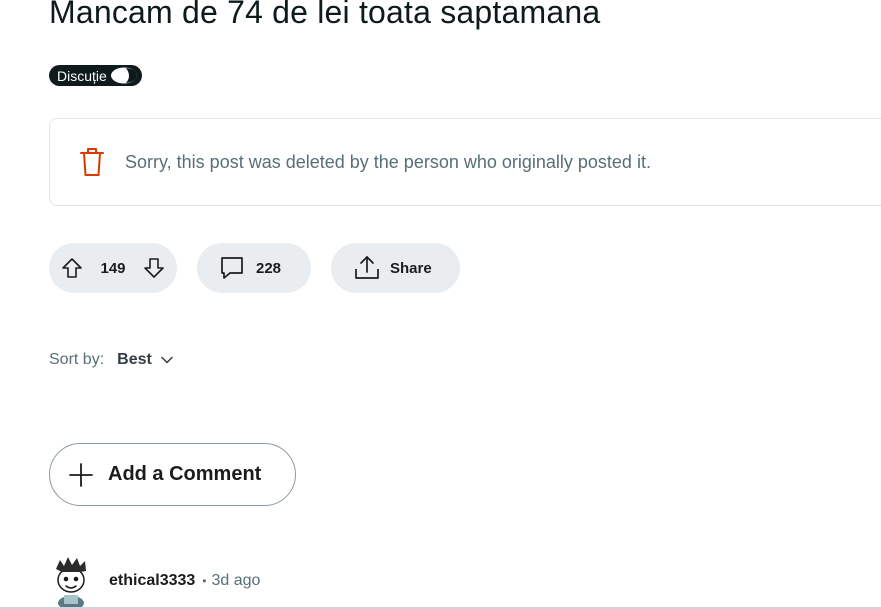  Describe the element at coordinates (82, 75) in the screenshot. I see `flair-label: Discuție` at that location.